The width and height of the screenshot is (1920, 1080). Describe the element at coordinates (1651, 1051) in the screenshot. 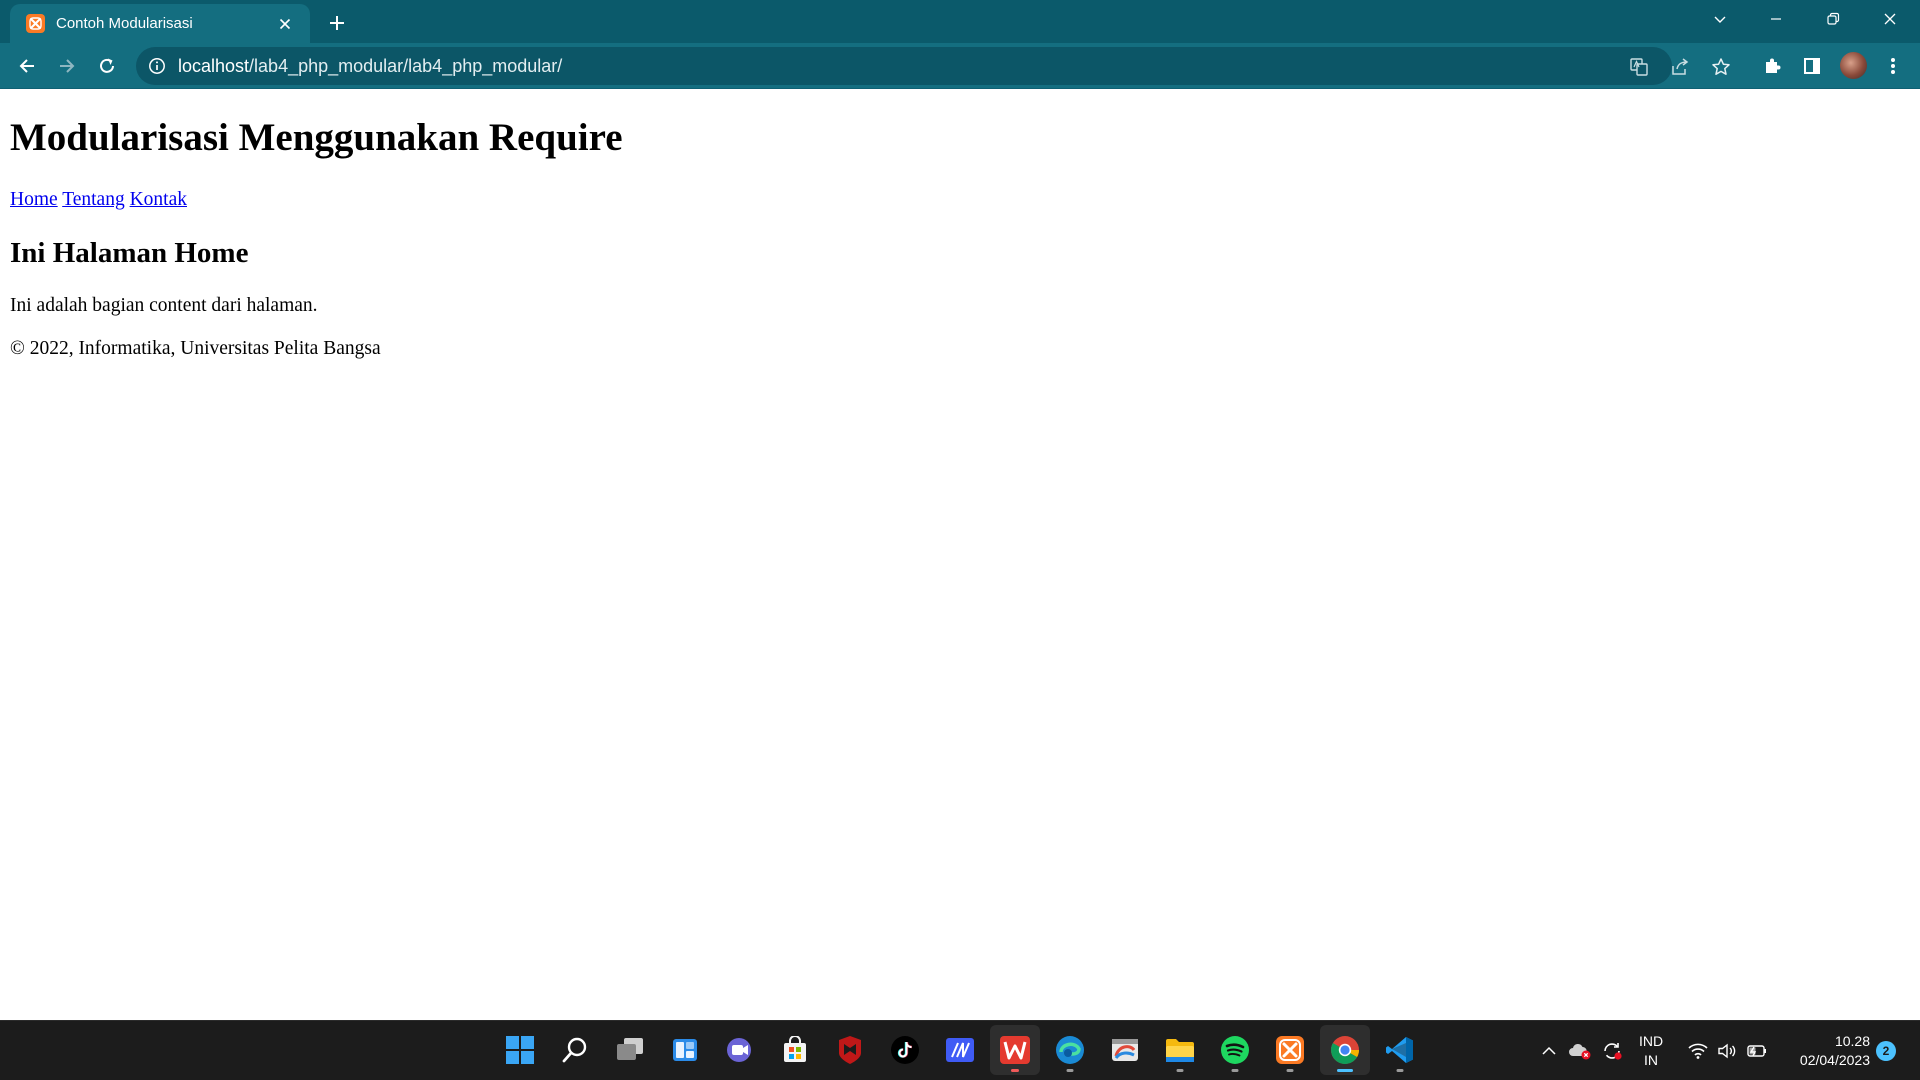

I see `input-language-indicator: IND IN` at that location.